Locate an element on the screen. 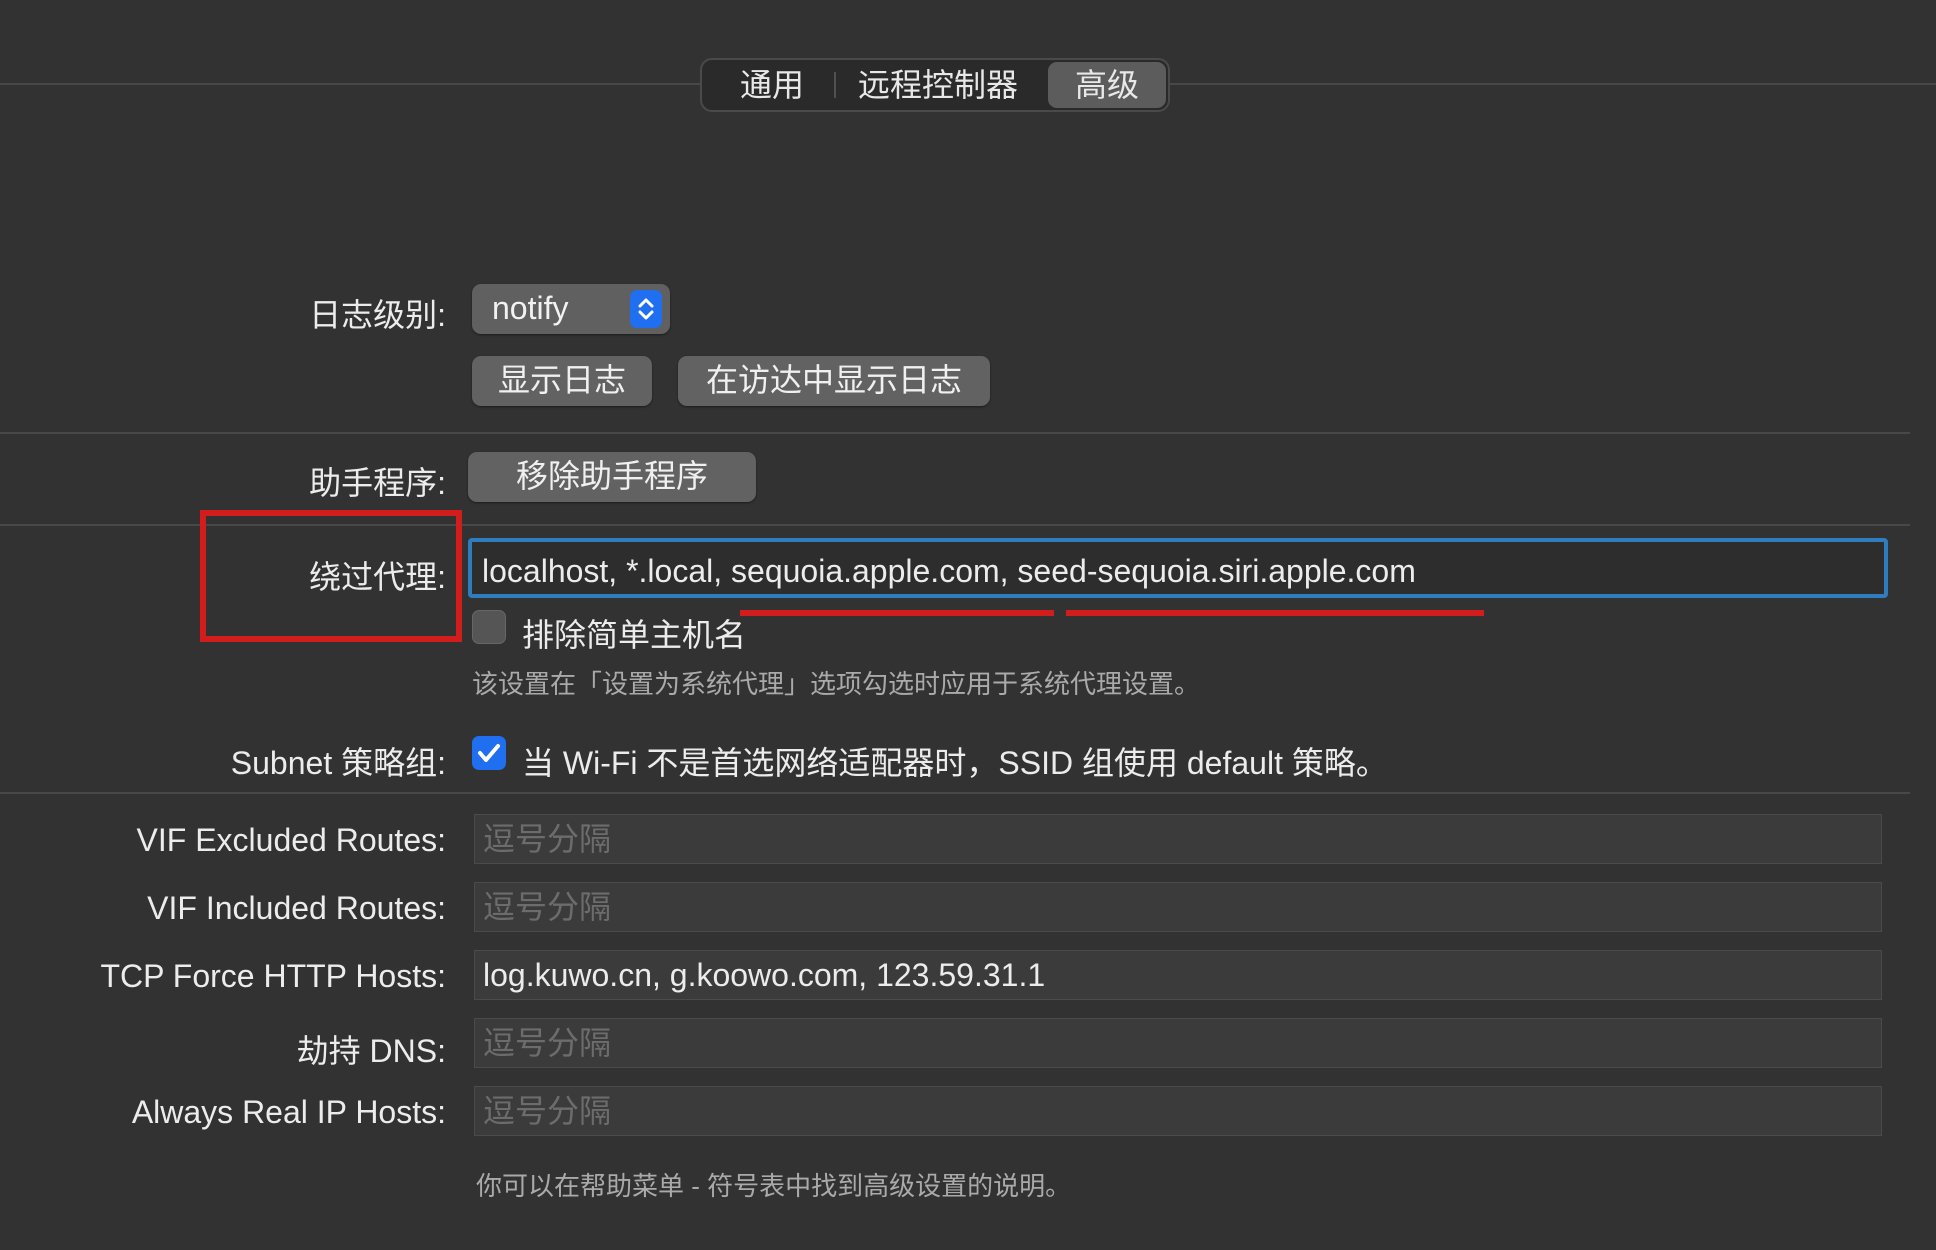  subnet-label: Subnet 策略组: is located at coordinates (338, 763).